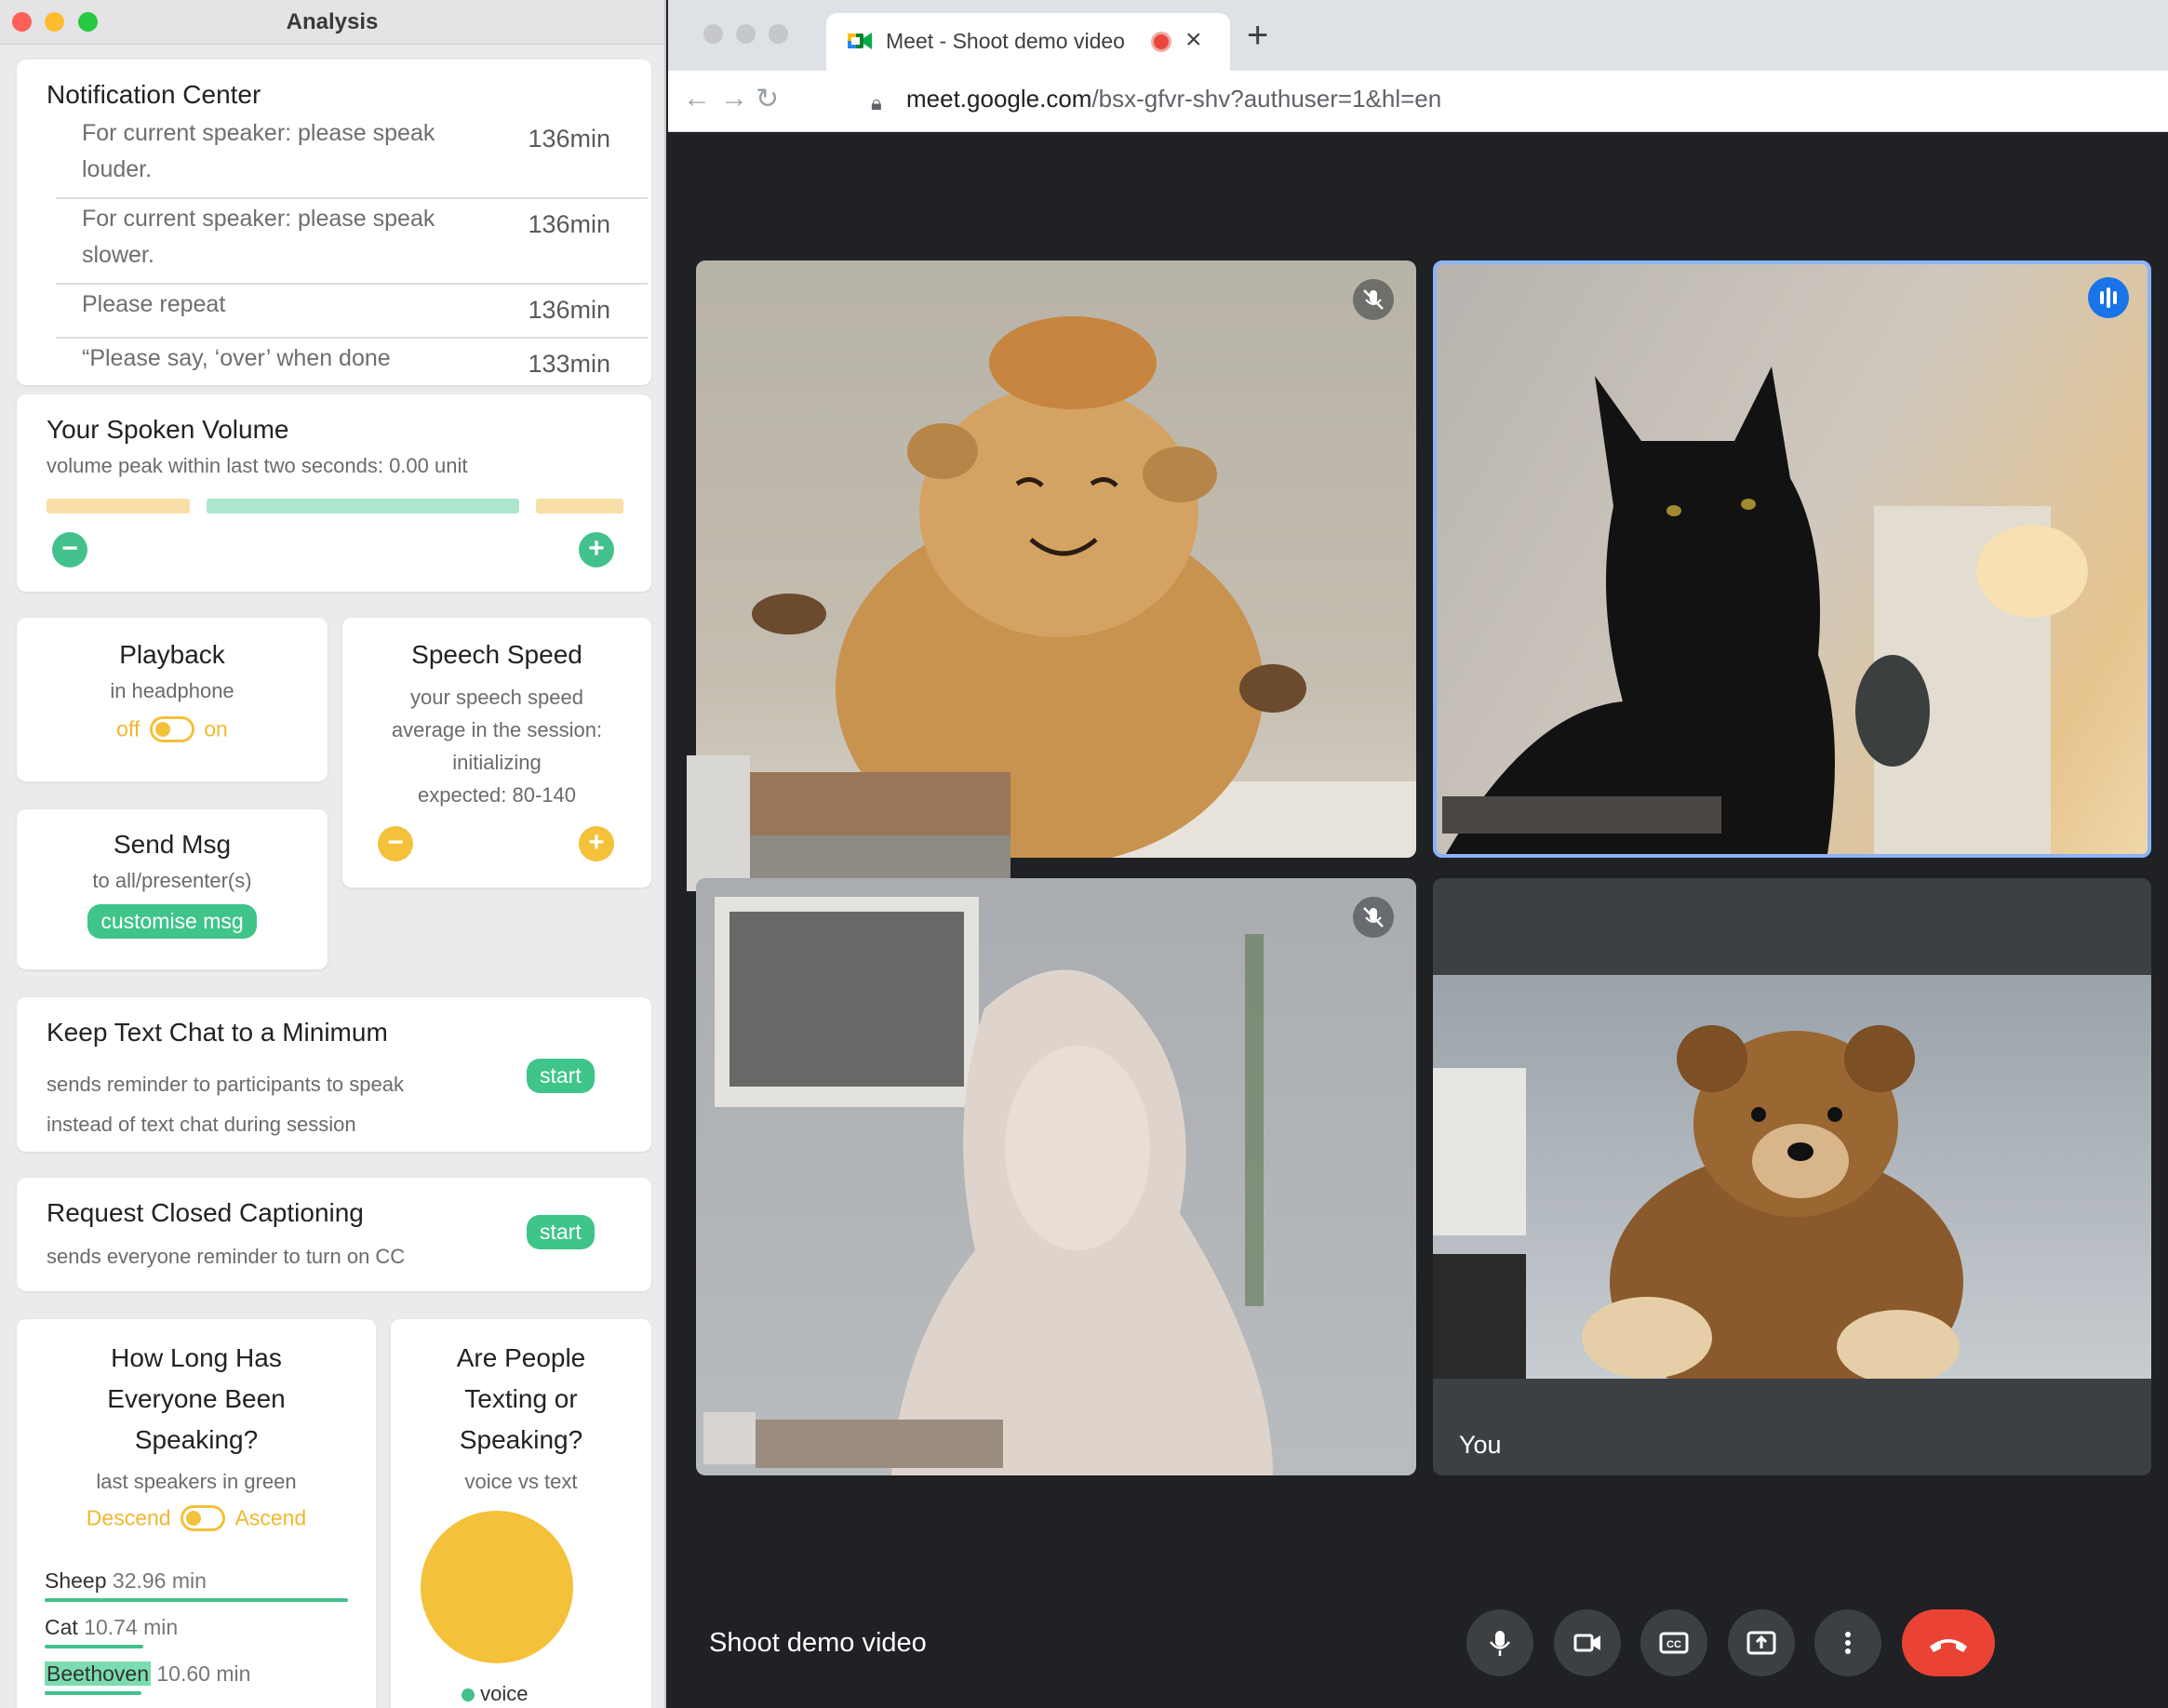  What do you see at coordinates (1267, 99) in the screenshot?
I see `url-path: /bsx-gfvr-shv?authuser=1&hl=en` at bounding box center [1267, 99].